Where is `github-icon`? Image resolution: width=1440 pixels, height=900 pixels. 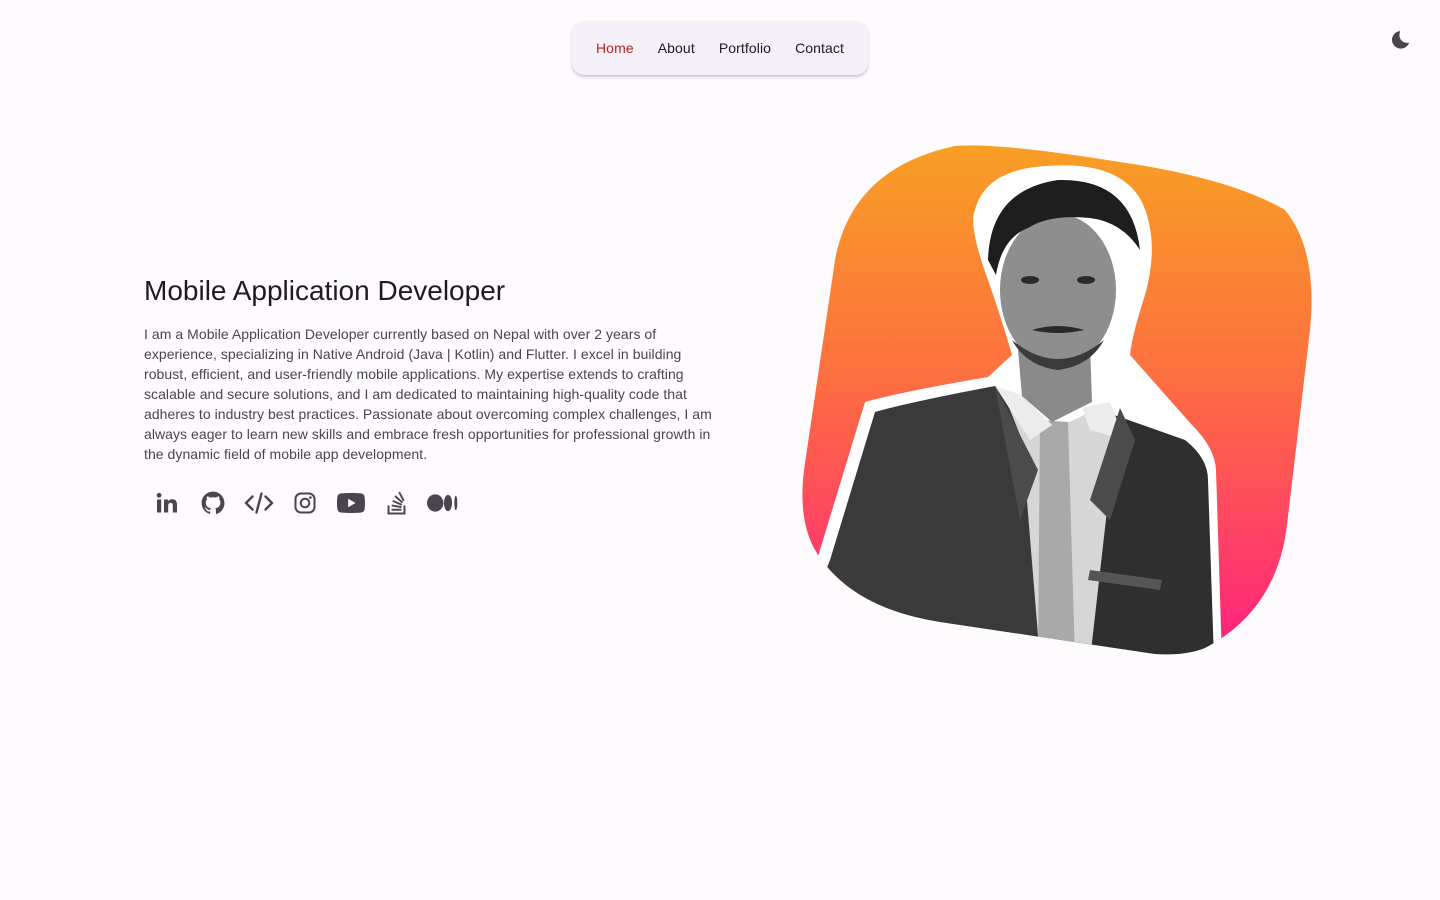
github-icon is located at coordinates (213, 502).